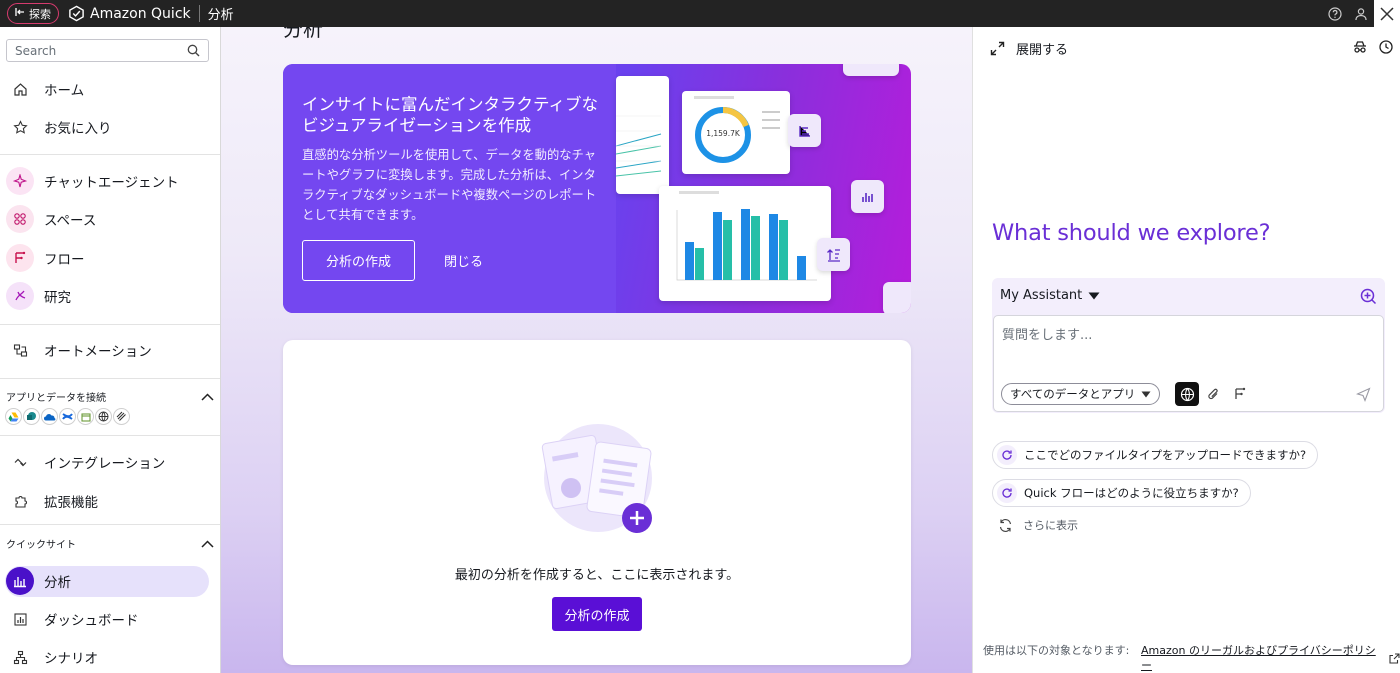 The height and width of the screenshot is (673, 1400). I want to click on sidebar-item-chat-agents: チャットエージェント, so click(110, 181).